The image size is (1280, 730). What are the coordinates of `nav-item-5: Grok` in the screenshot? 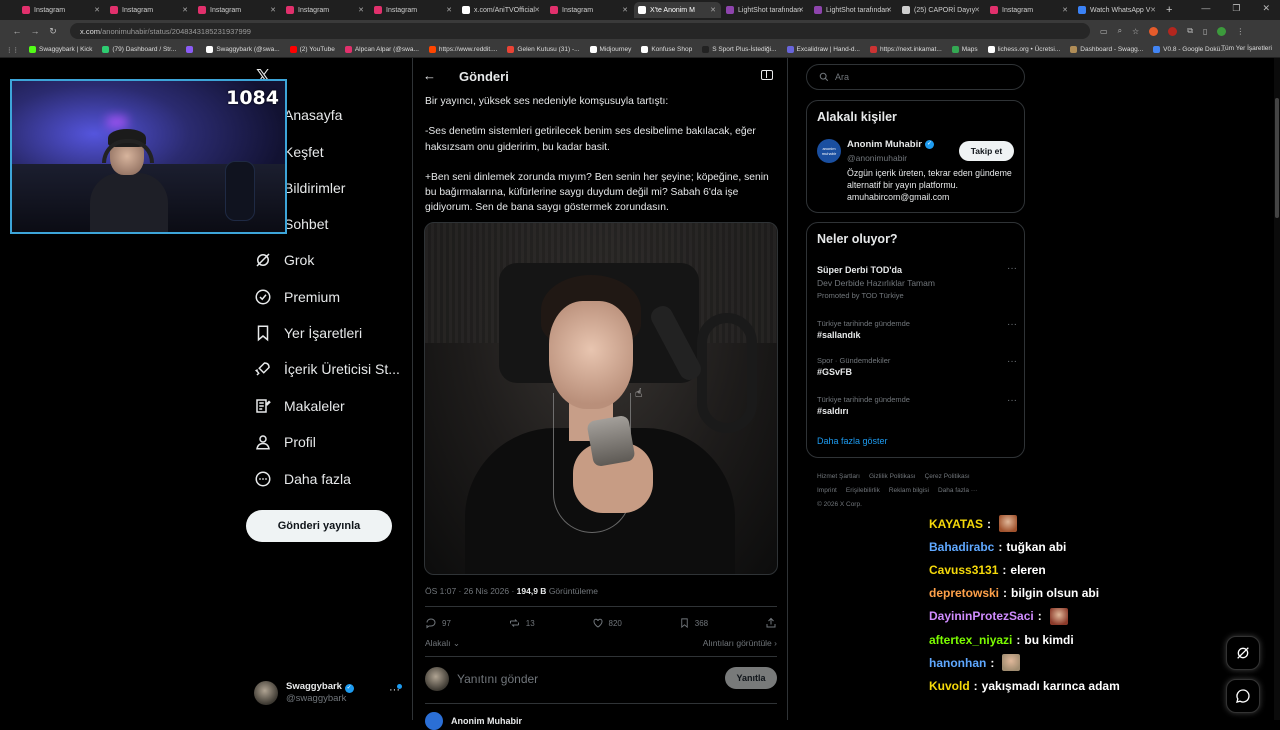 It's located at (280, 260).